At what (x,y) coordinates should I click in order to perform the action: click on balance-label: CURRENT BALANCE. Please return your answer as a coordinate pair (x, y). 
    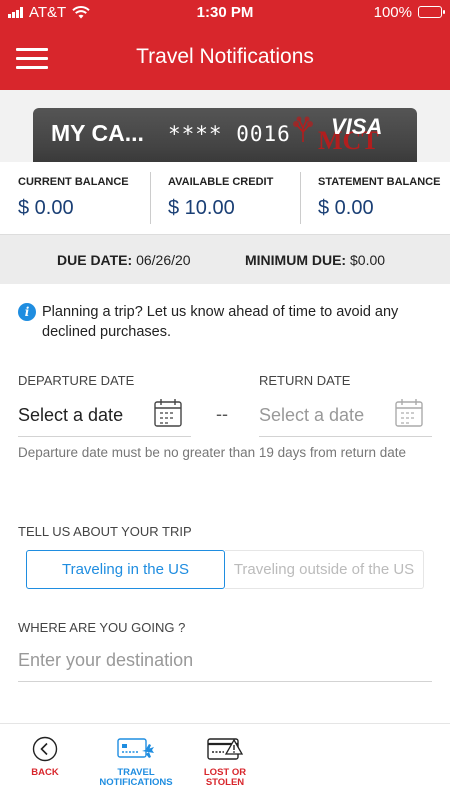
    Looking at the image, I should click on (73, 182).